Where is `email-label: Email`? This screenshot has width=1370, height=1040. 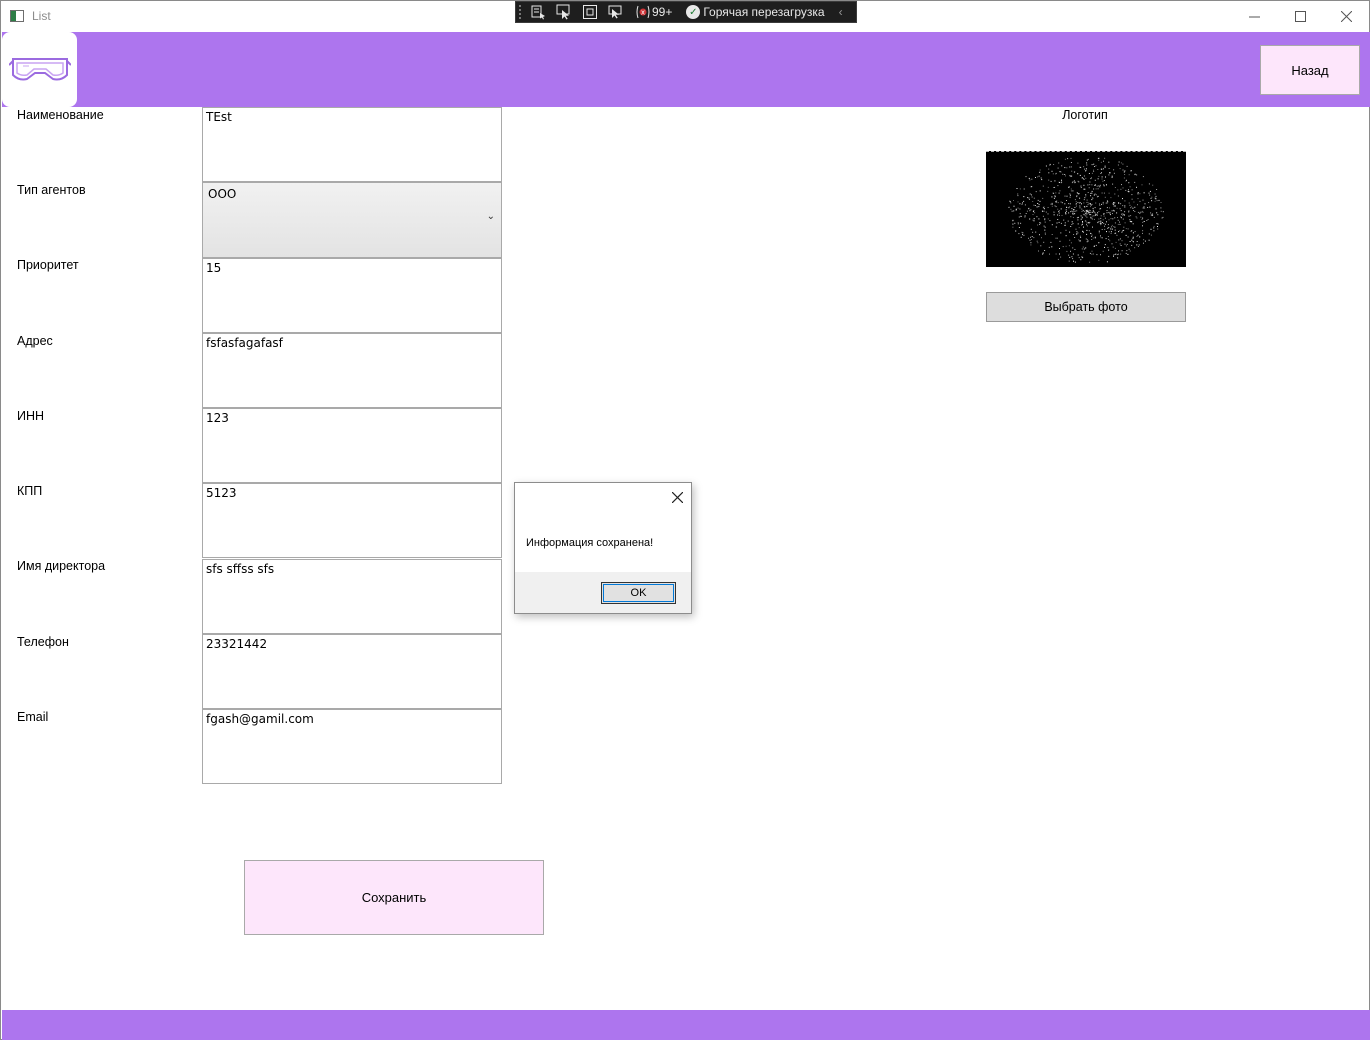 email-label: Email is located at coordinates (33, 717).